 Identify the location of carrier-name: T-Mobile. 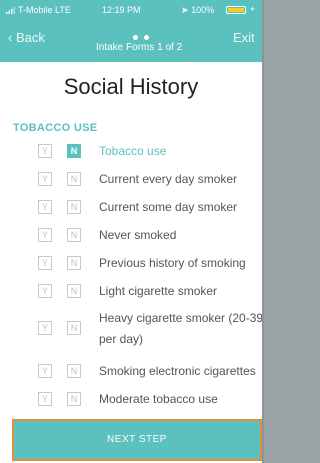
(35, 10).